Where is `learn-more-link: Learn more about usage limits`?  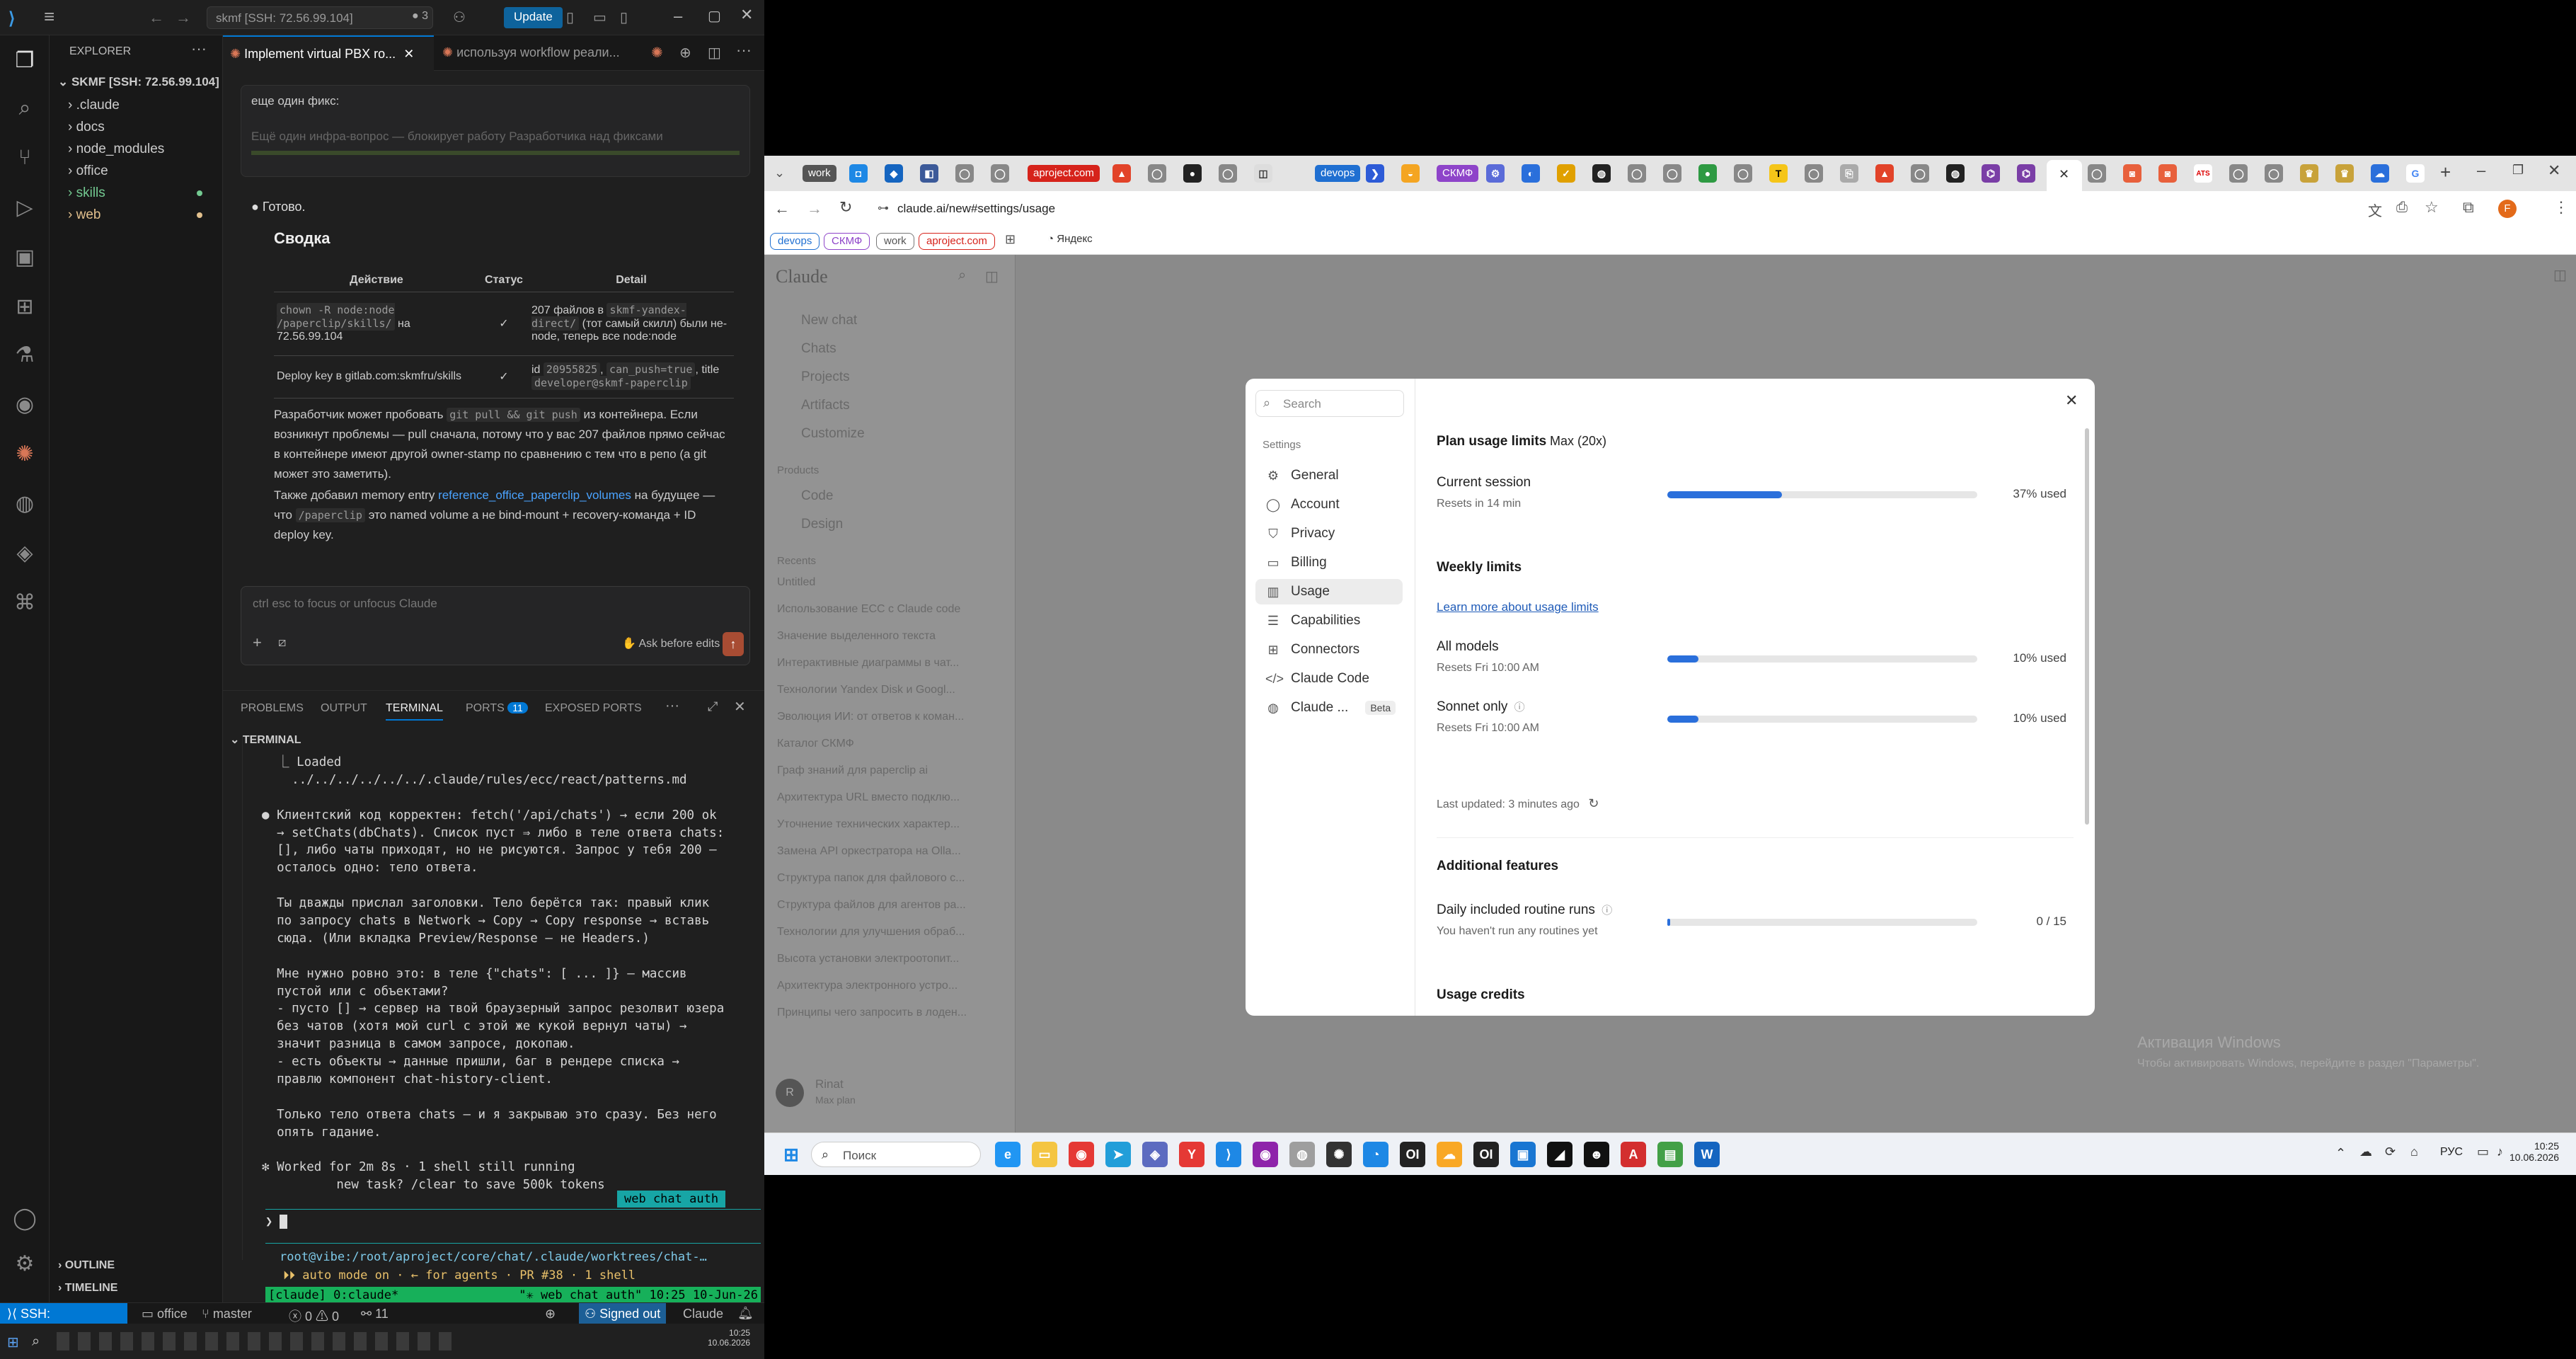
learn-more-link: Learn more about usage limits is located at coordinates (1518, 607).